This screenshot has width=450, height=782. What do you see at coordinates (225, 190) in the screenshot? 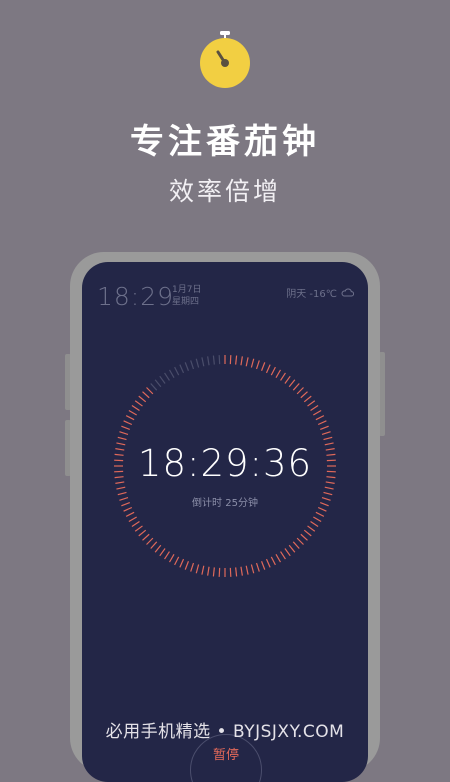
I see `subline: 效率倍增` at bounding box center [225, 190].